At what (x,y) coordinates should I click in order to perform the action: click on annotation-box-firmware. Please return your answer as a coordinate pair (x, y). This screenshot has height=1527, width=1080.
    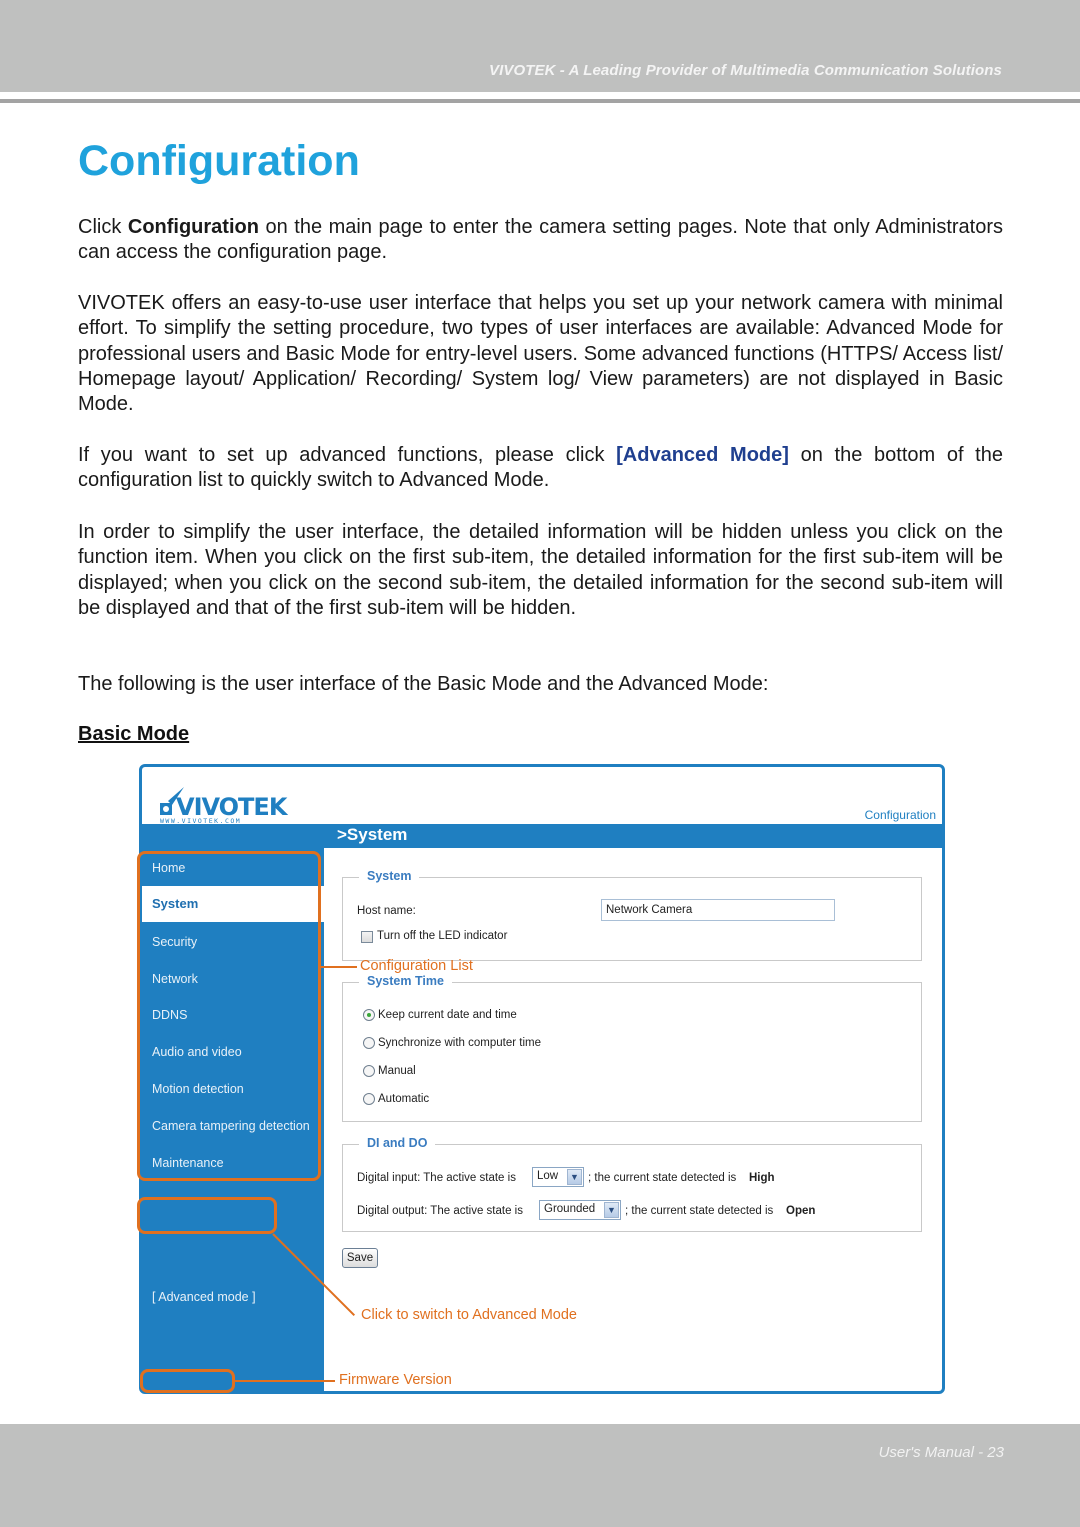
    Looking at the image, I should click on (187, 1381).